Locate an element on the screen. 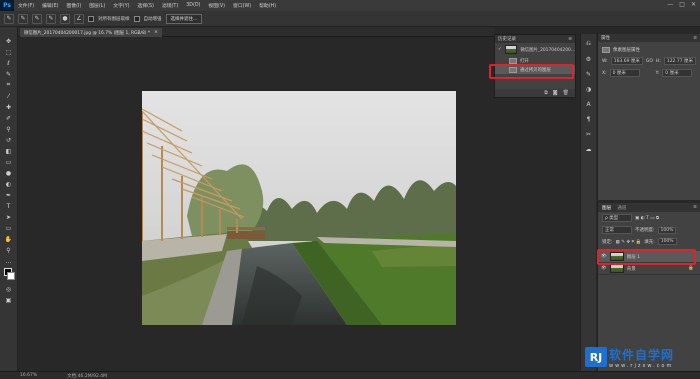 The image size is (700, 379). quick-mask-icon: ◎ is located at coordinates (9, 289).